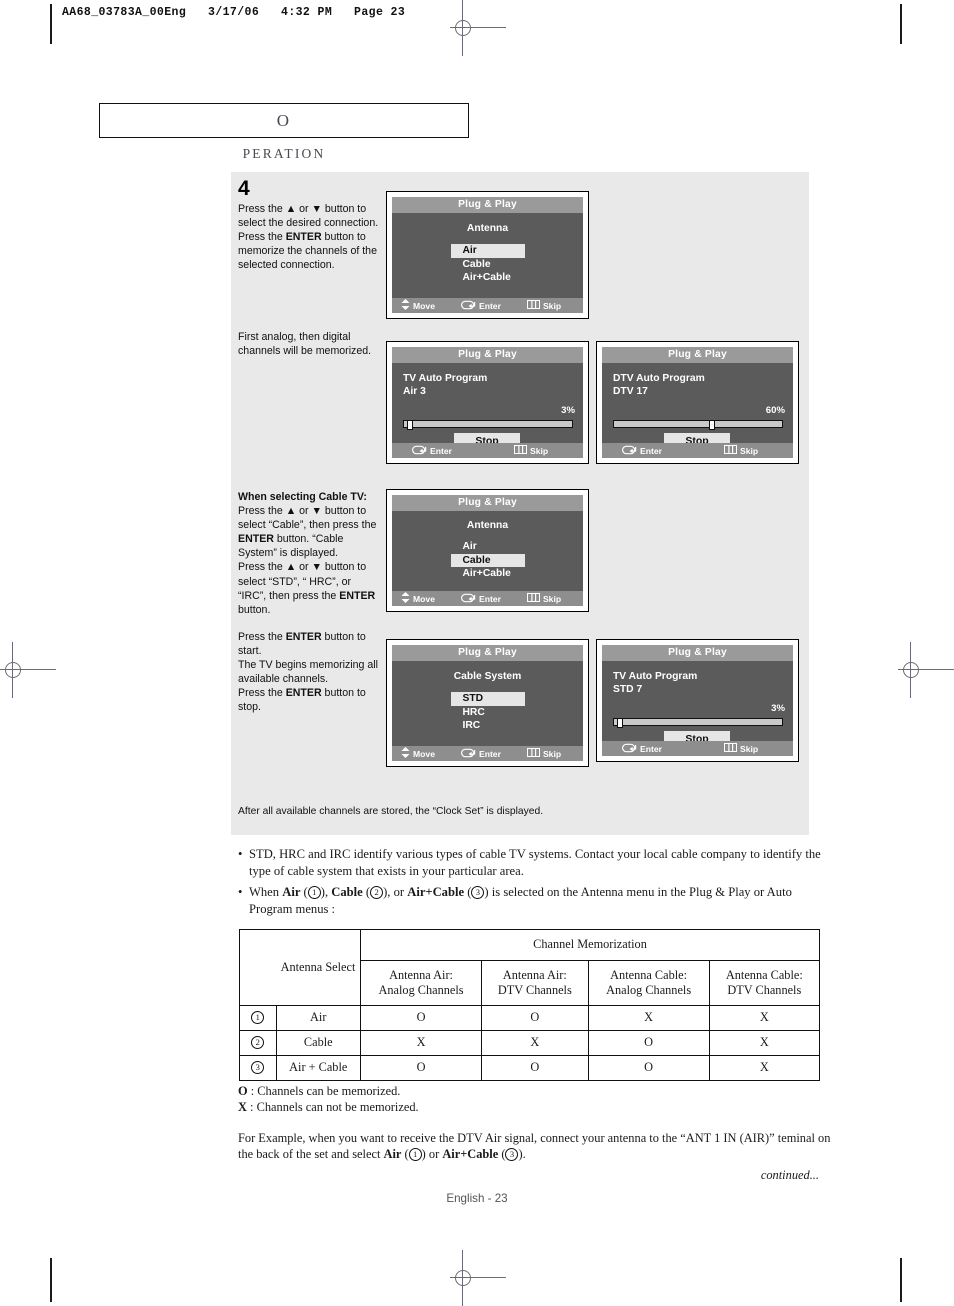 The height and width of the screenshot is (1306, 954). Describe the element at coordinates (291, 892) in the screenshot. I see `air-keyword: Air` at that location.